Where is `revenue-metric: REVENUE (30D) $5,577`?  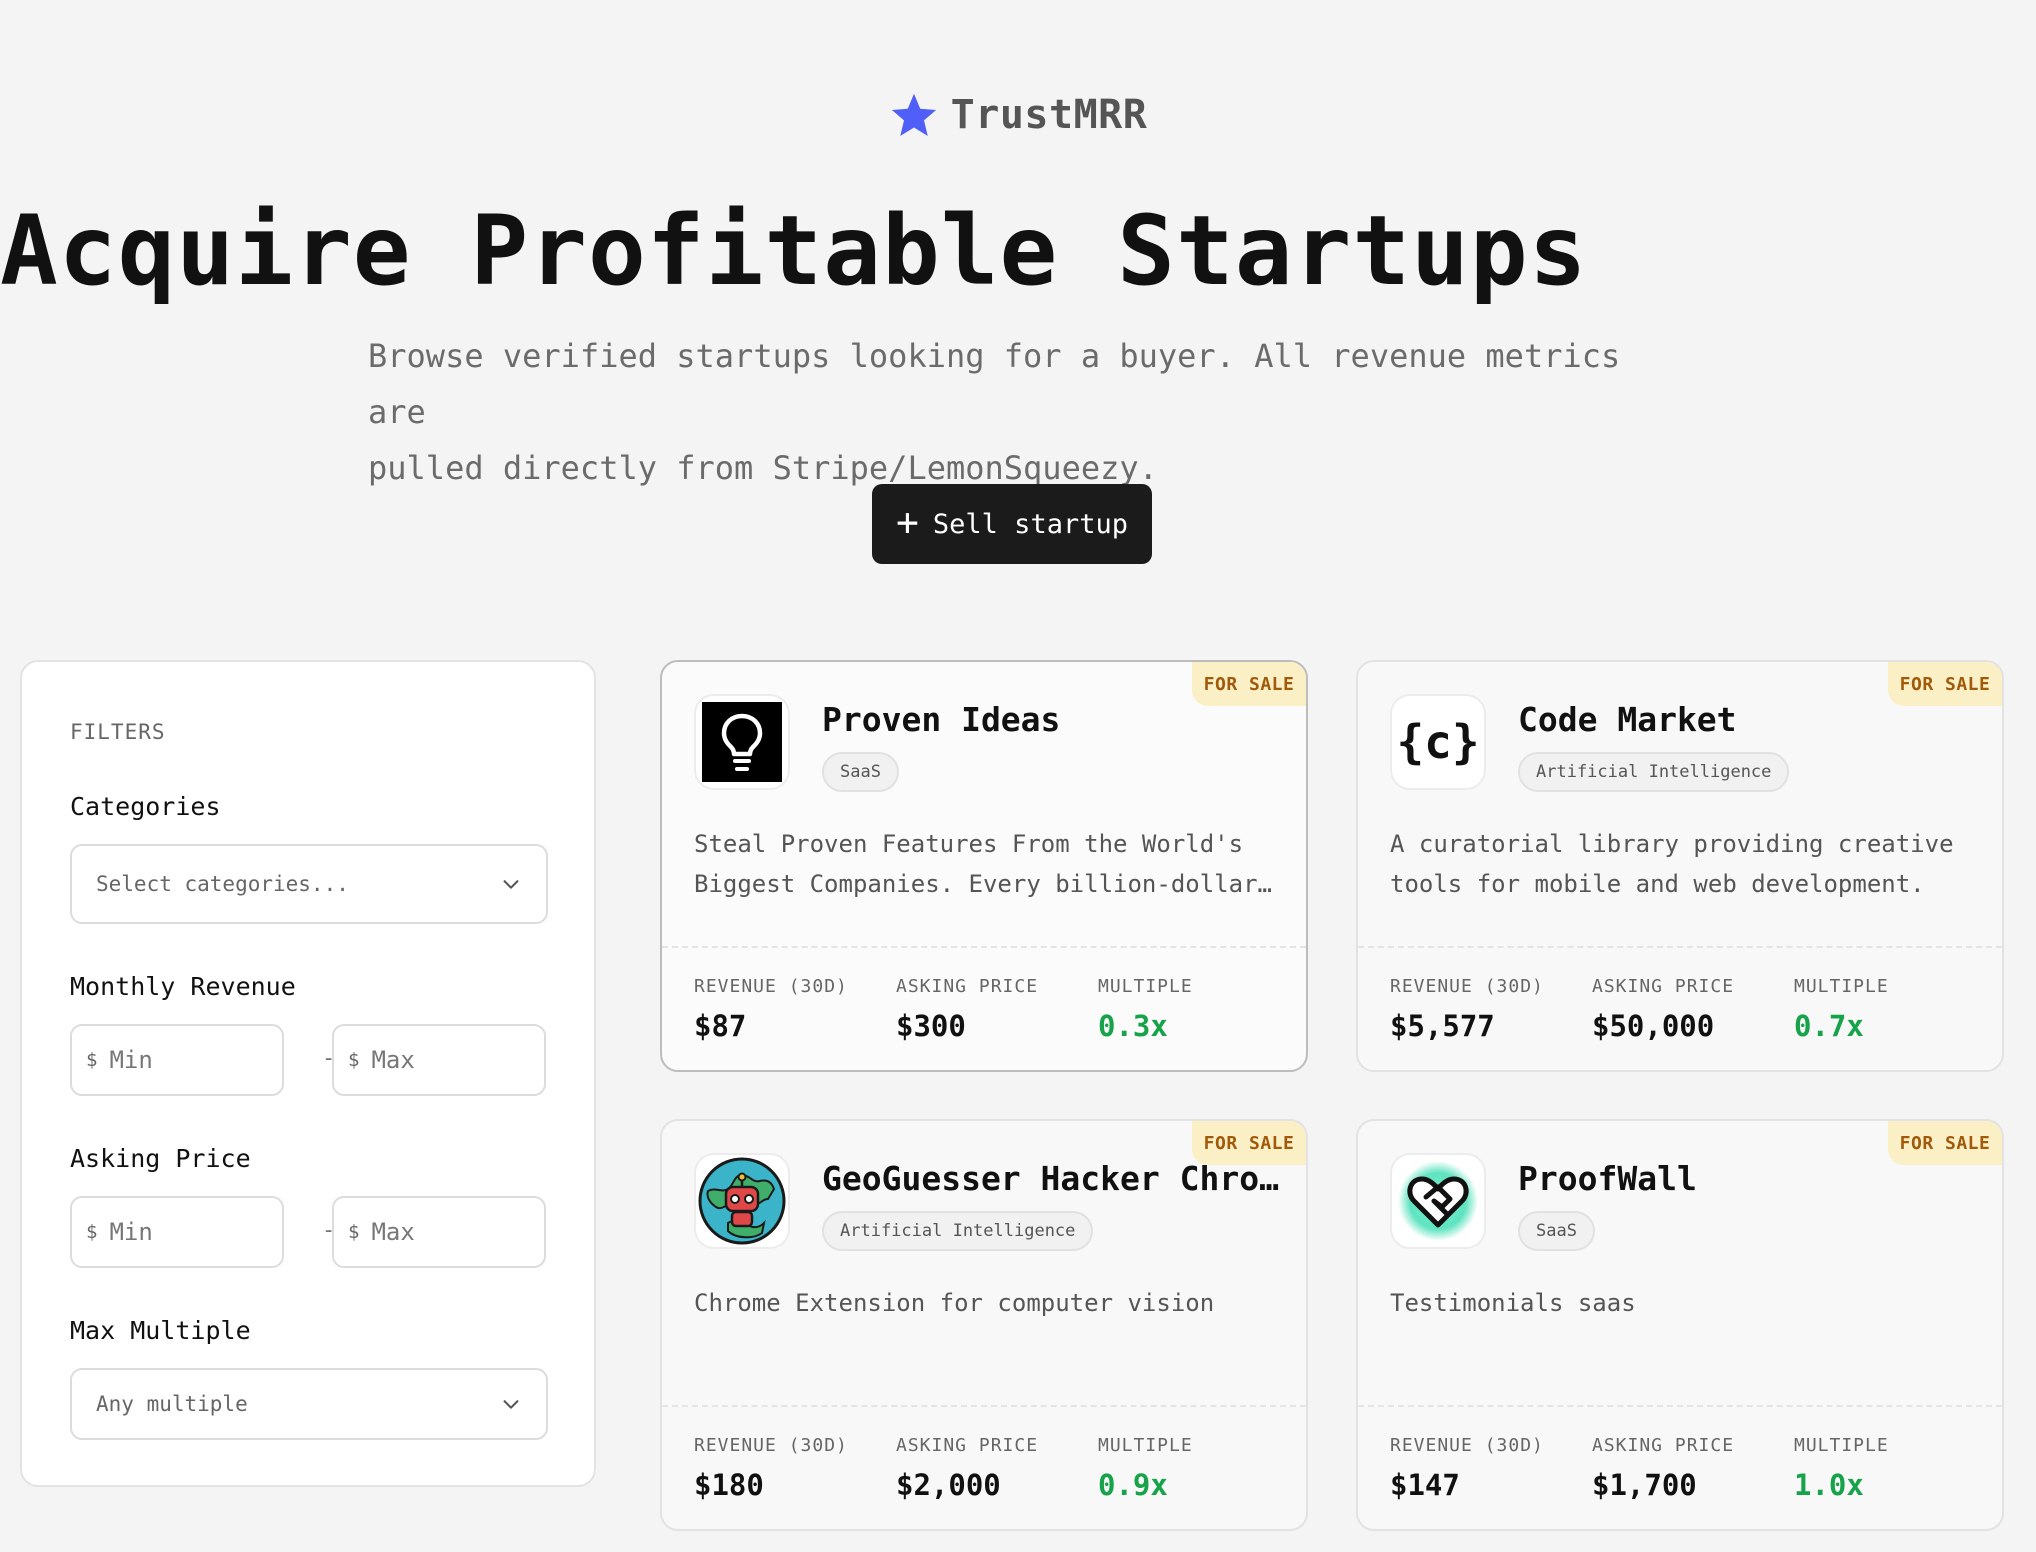 revenue-metric: REVENUE (30D) $5,577 is located at coordinates (1467, 1009).